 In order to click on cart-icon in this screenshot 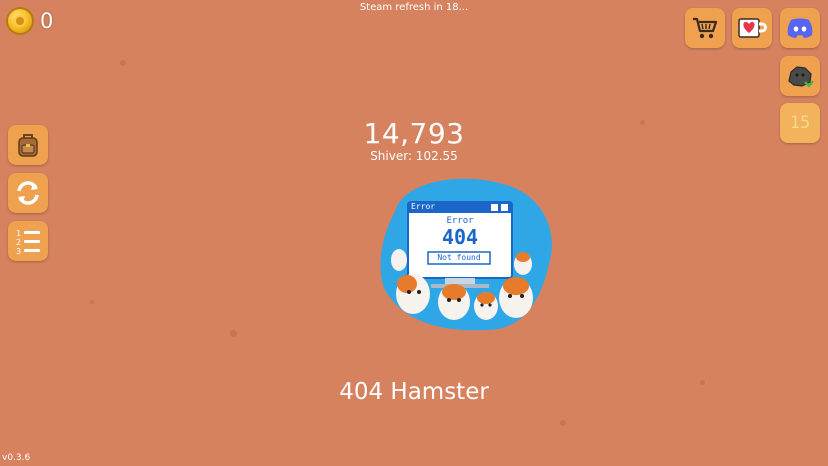, I will do `click(705, 28)`.